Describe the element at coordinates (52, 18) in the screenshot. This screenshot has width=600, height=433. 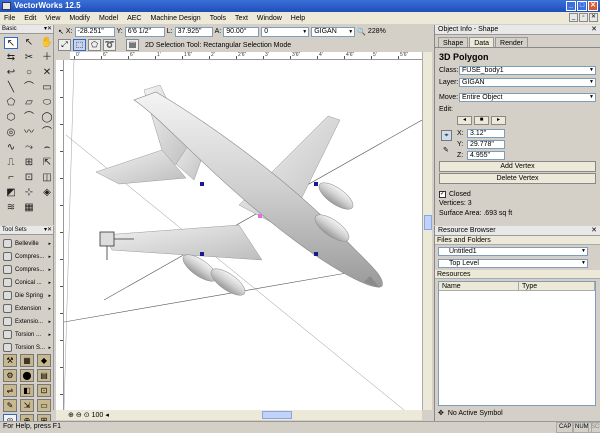
I see `menu-view: View` at that location.